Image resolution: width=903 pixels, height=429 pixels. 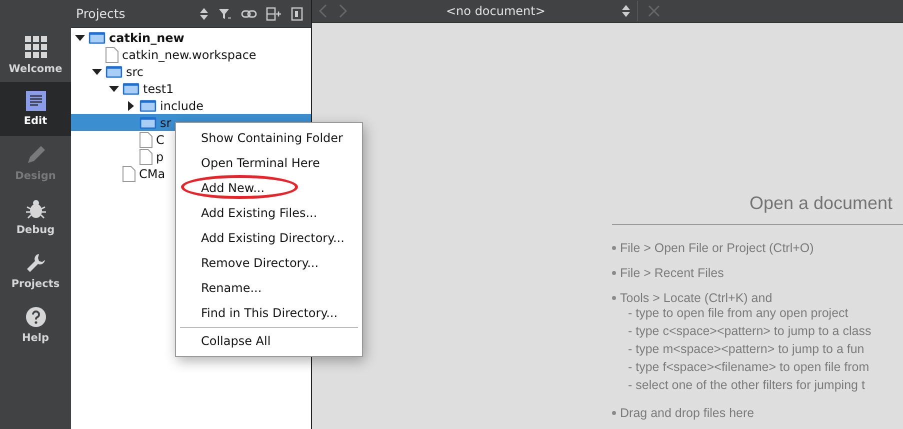 What do you see at coordinates (748, 368) in the screenshot?
I see `hint-subtext: - type f<space><filename> to open file from` at bounding box center [748, 368].